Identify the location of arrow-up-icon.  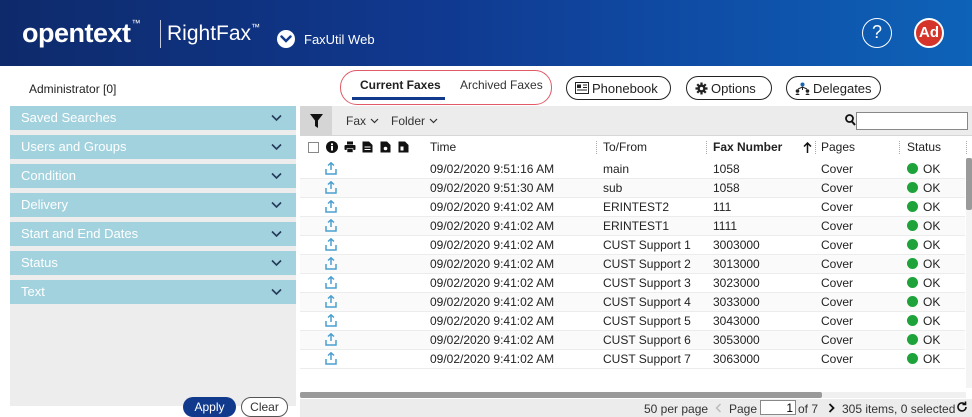
(807, 147).